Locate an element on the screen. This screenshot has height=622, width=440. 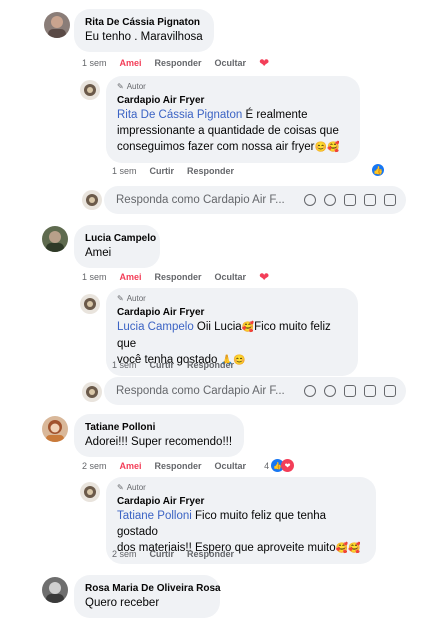
like-reaction-icon: 👍 is located at coordinates (378, 170).